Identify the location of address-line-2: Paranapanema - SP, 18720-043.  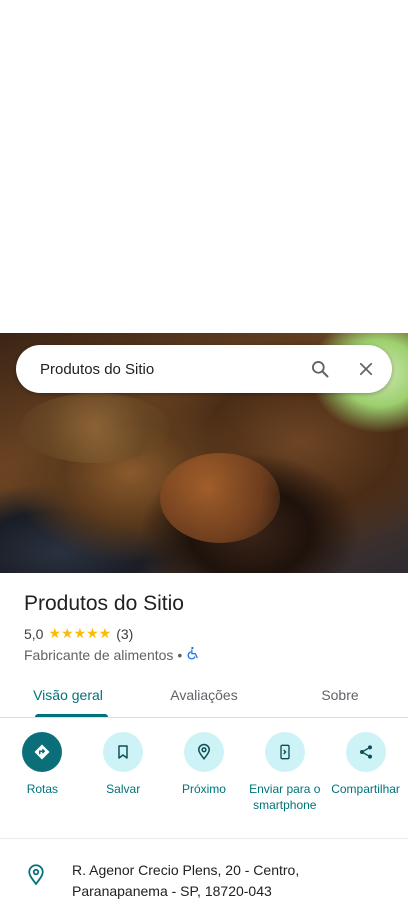
(172, 891).